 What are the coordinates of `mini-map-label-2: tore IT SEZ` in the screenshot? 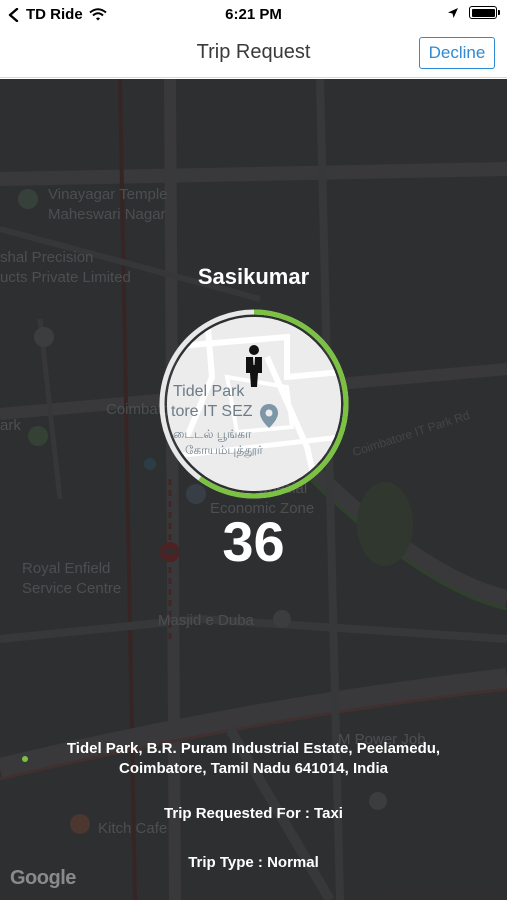 It's located at (212, 411).